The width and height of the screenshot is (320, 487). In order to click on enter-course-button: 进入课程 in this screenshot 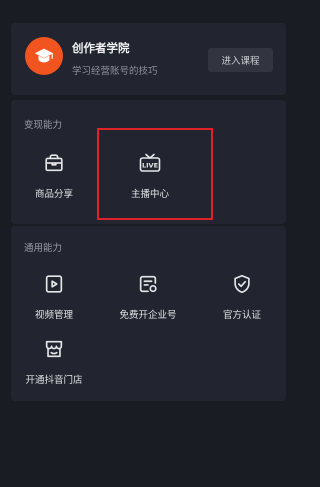, I will do `click(240, 60)`.